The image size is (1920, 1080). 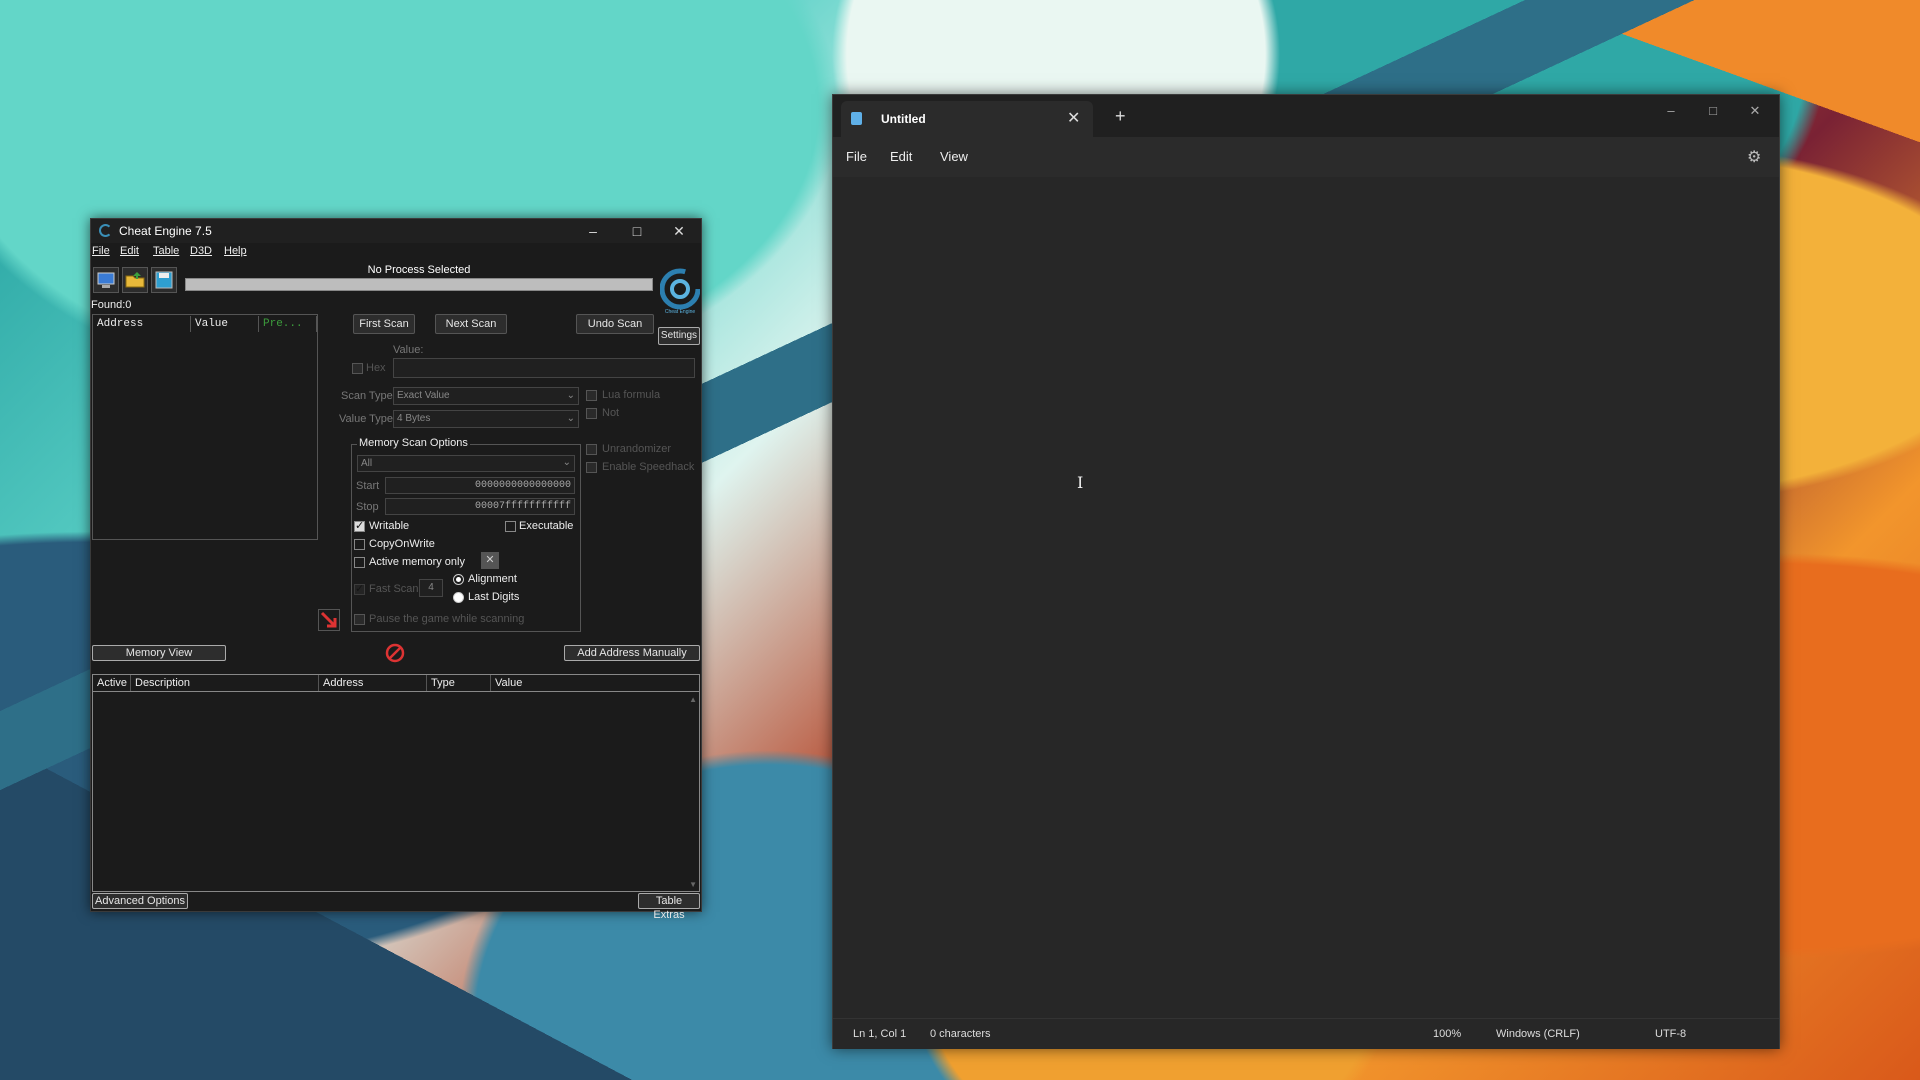 What do you see at coordinates (486, 419) in the screenshot?
I see `value-type-select: 4 Bytes ⌄` at bounding box center [486, 419].